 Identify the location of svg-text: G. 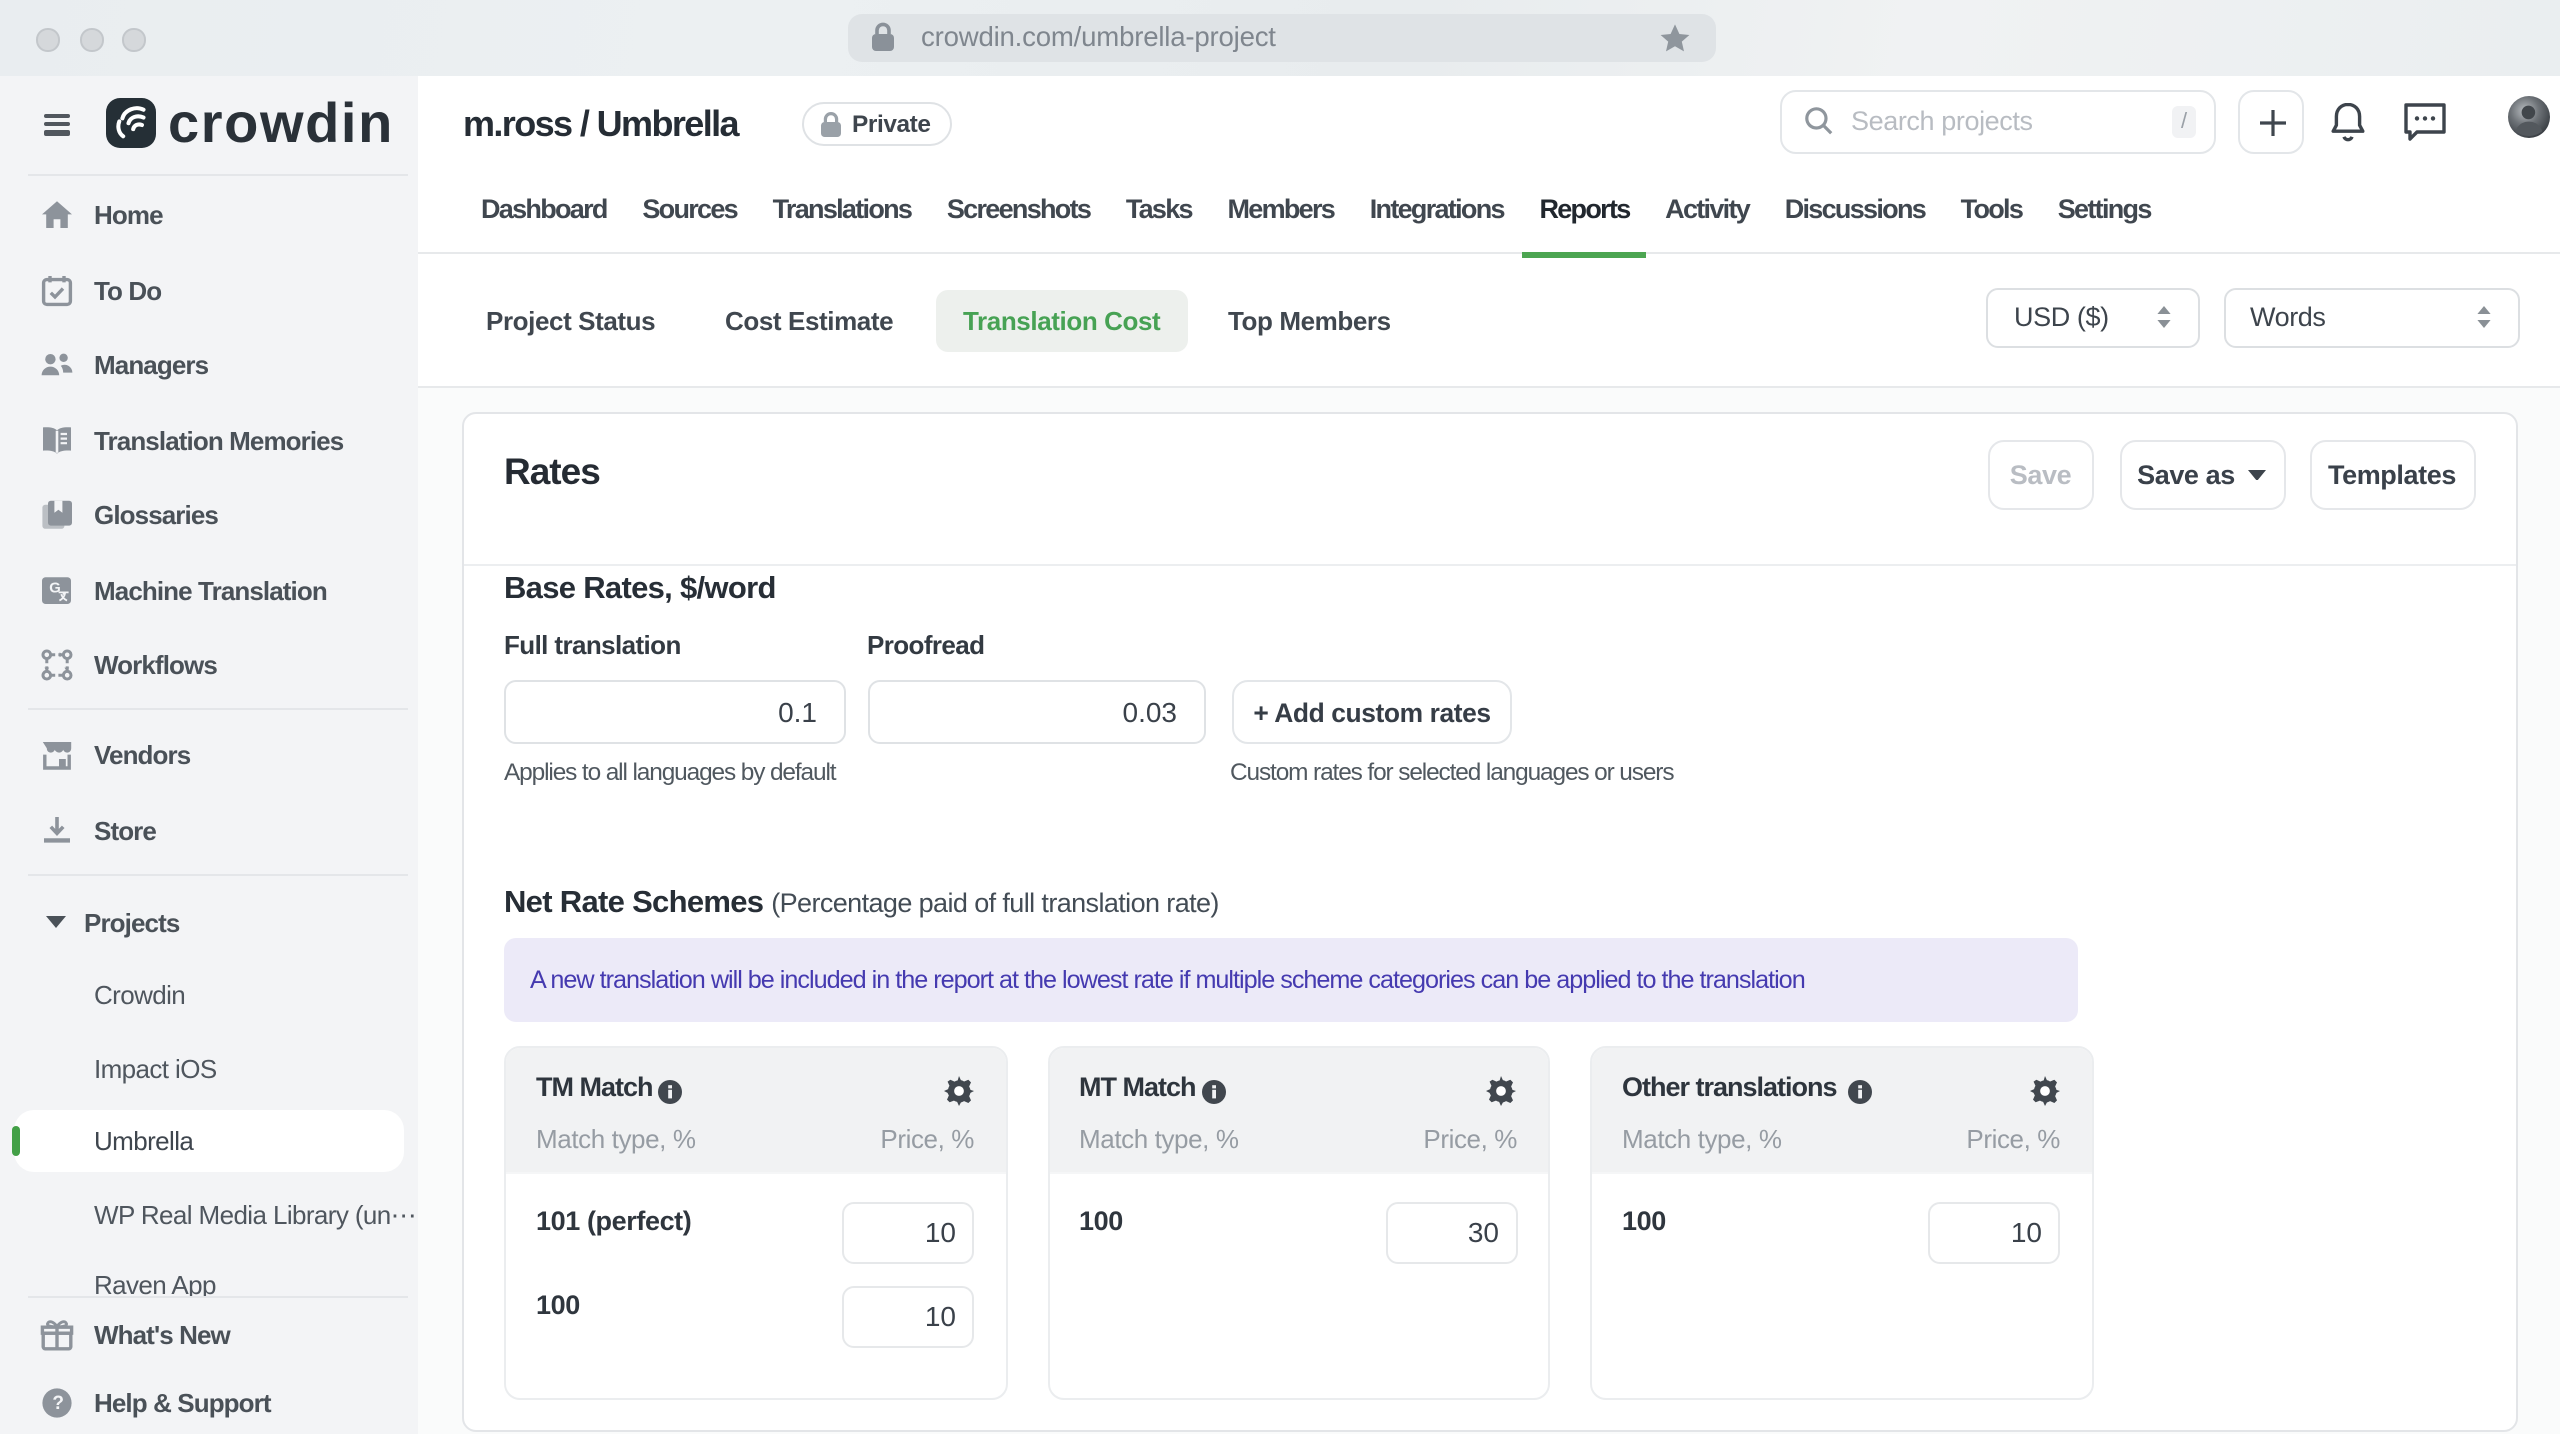
(55, 587).